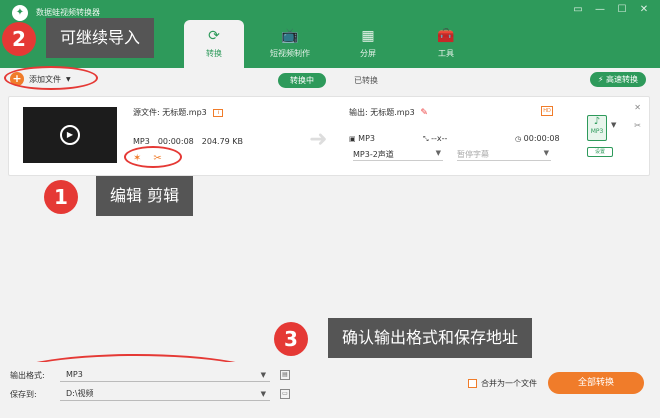  Describe the element at coordinates (352, 139) in the screenshot. I see `file-icon: ▣` at that location.